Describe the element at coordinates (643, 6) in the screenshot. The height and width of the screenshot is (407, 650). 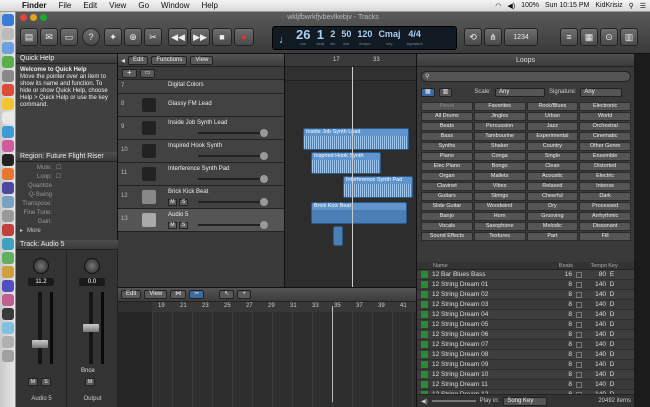
I see `notification-icon: ☰` at that location.